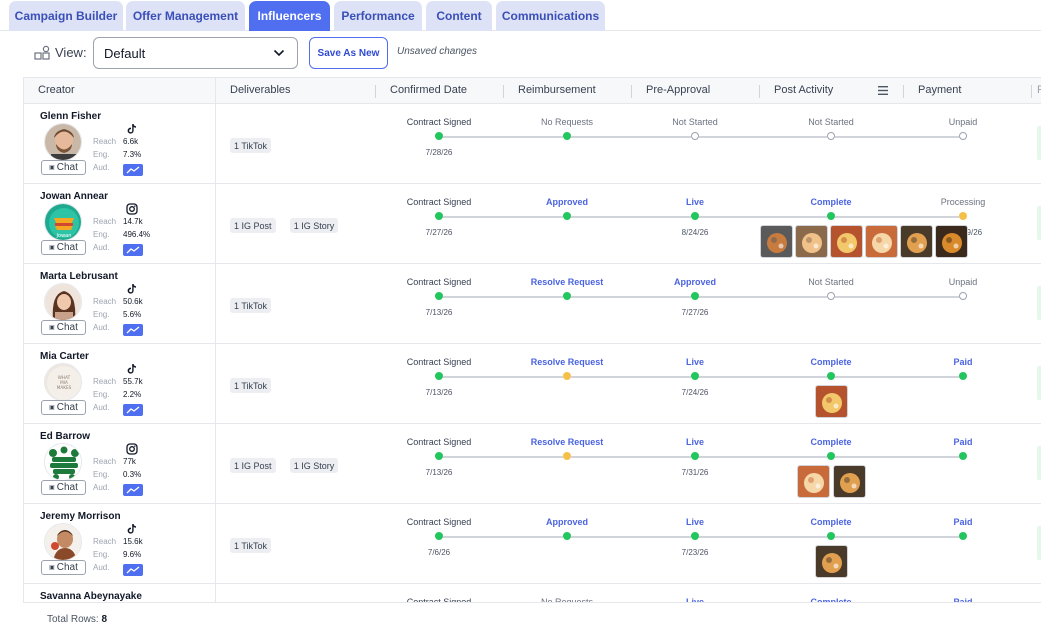 This screenshot has height=633, width=1041. What do you see at coordinates (67, 167) in the screenshot?
I see `chat-label: Chat` at bounding box center [67, 167].